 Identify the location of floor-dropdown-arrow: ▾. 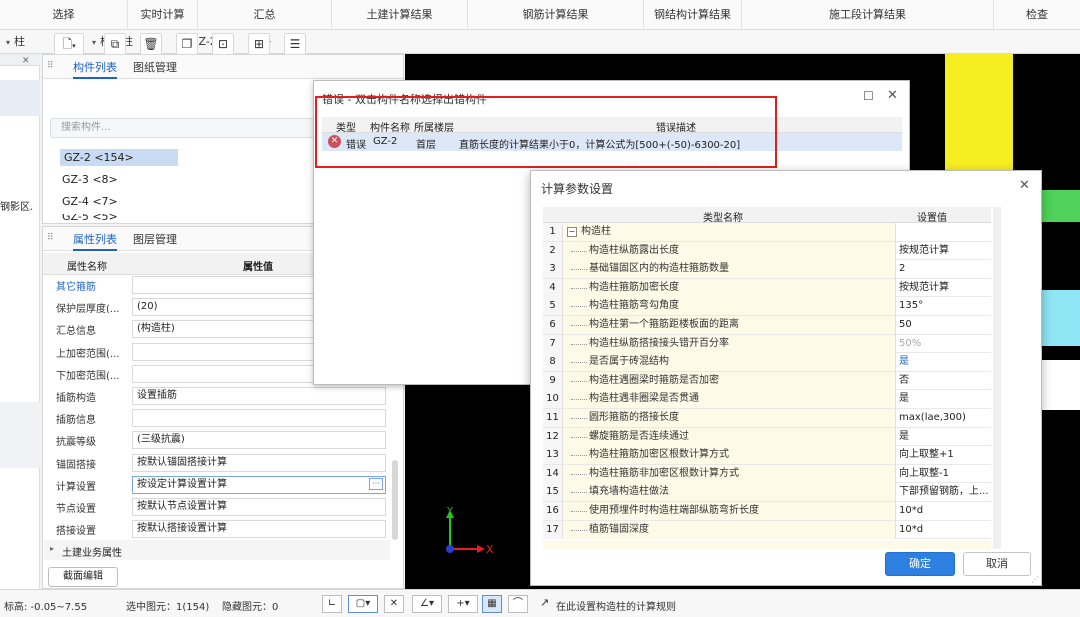
(6, 42).